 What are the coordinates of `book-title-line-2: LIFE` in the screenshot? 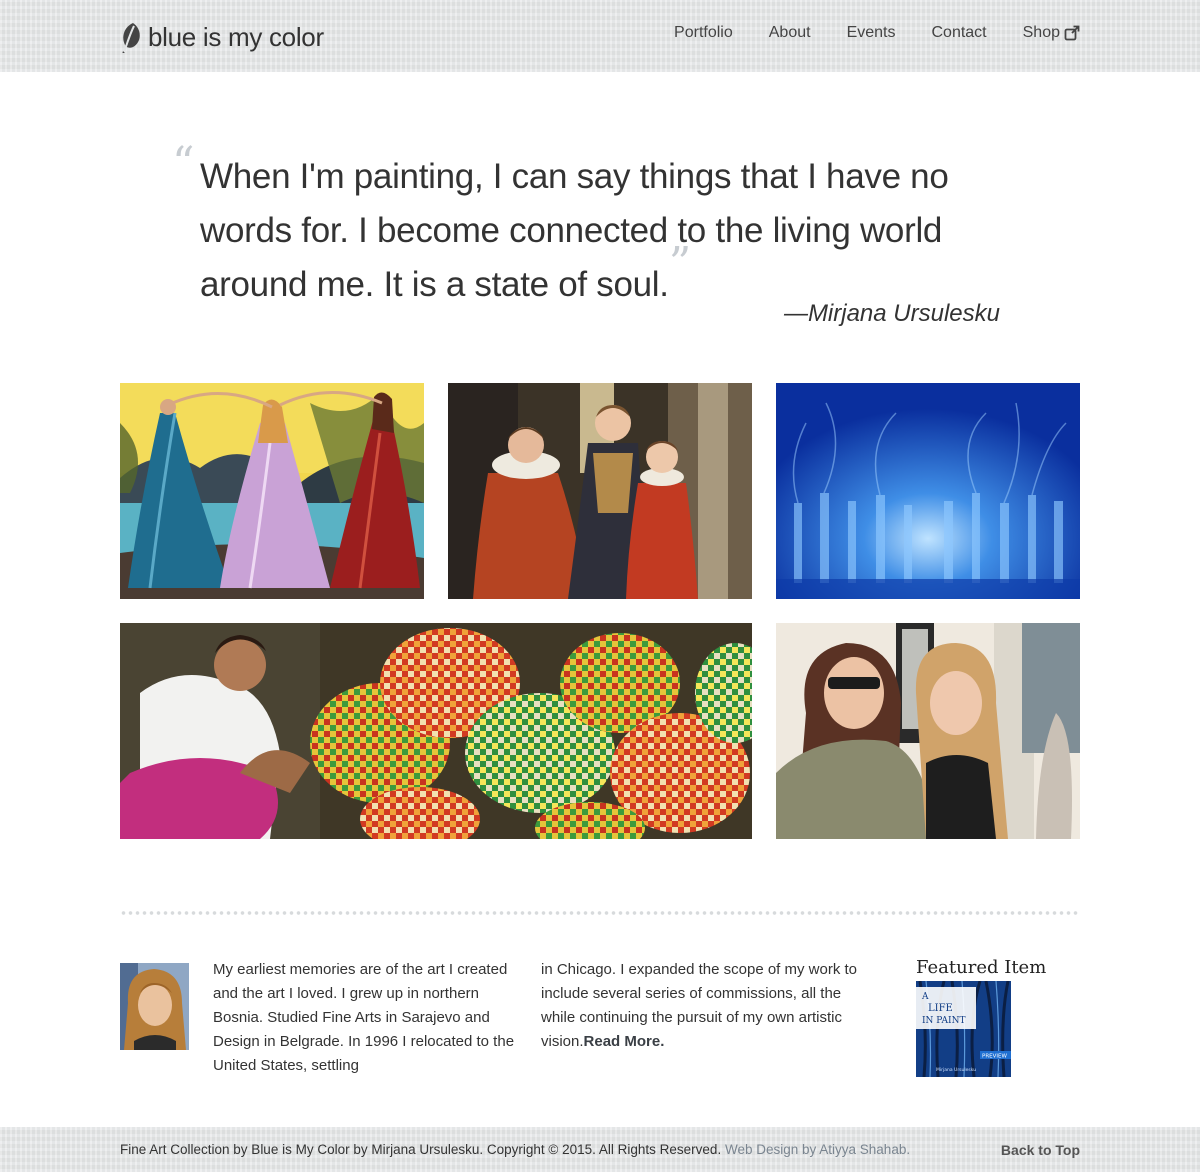 It's located at (940, 1008).